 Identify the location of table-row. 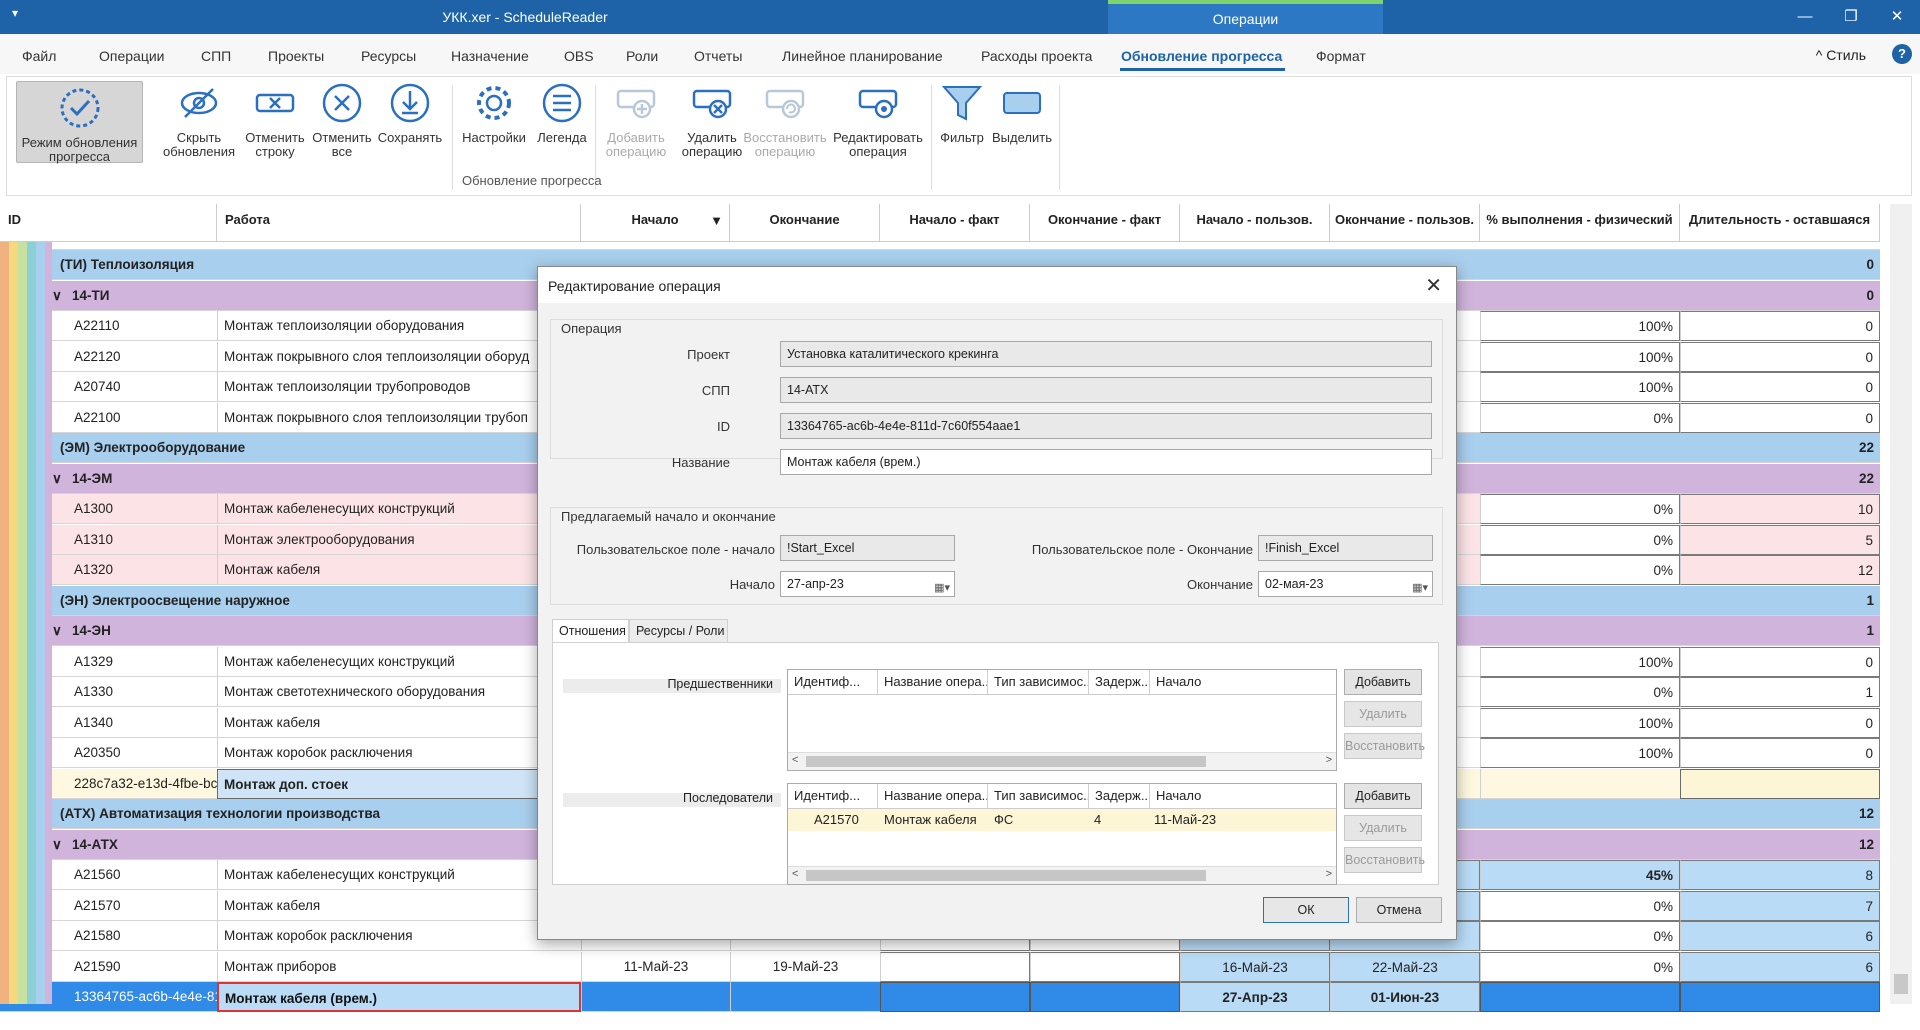
(940, 246).